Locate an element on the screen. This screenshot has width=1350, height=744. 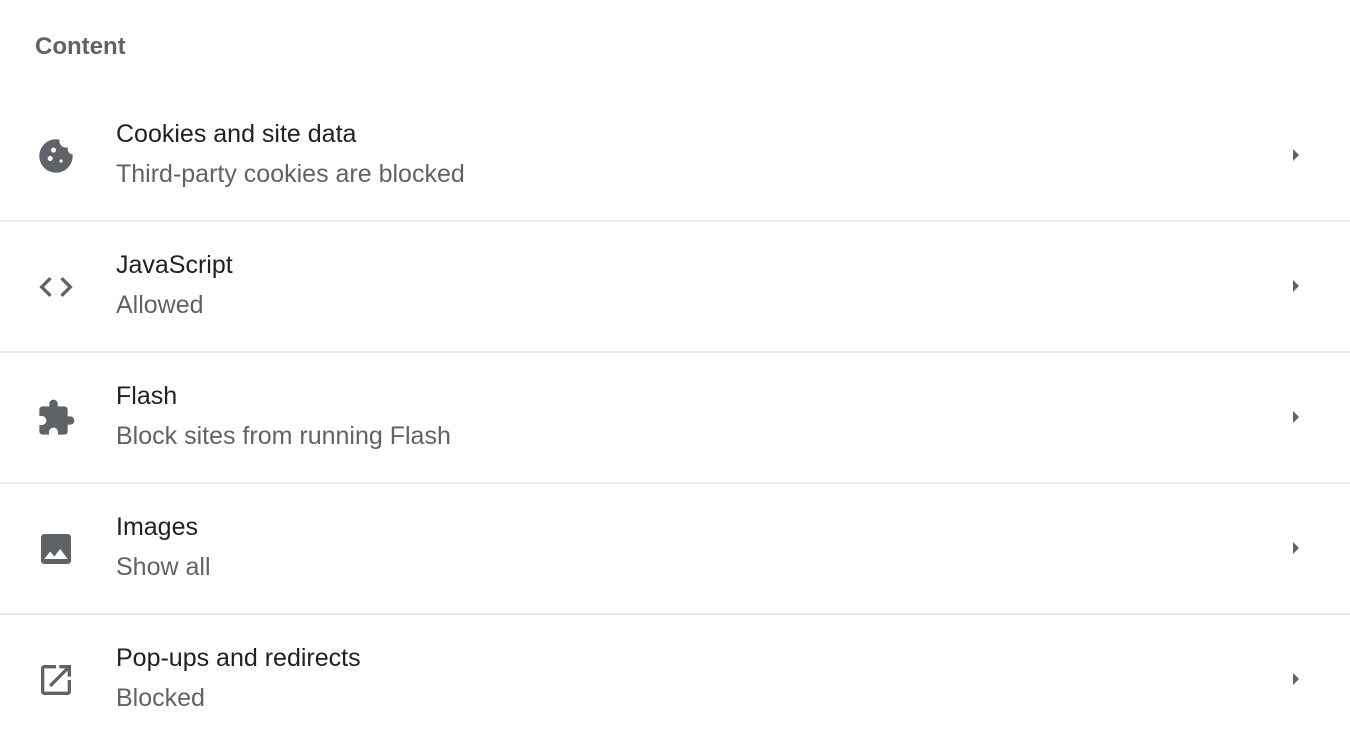
code-icon is located at coordinates (56, 287).